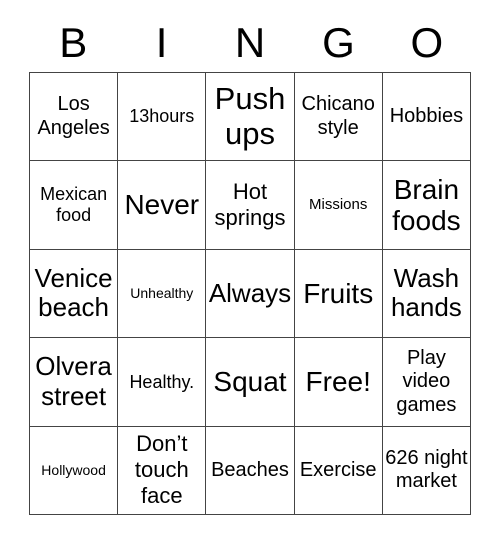  I want to click on bingo-cell-label: Brain foods, so click(426, 205).